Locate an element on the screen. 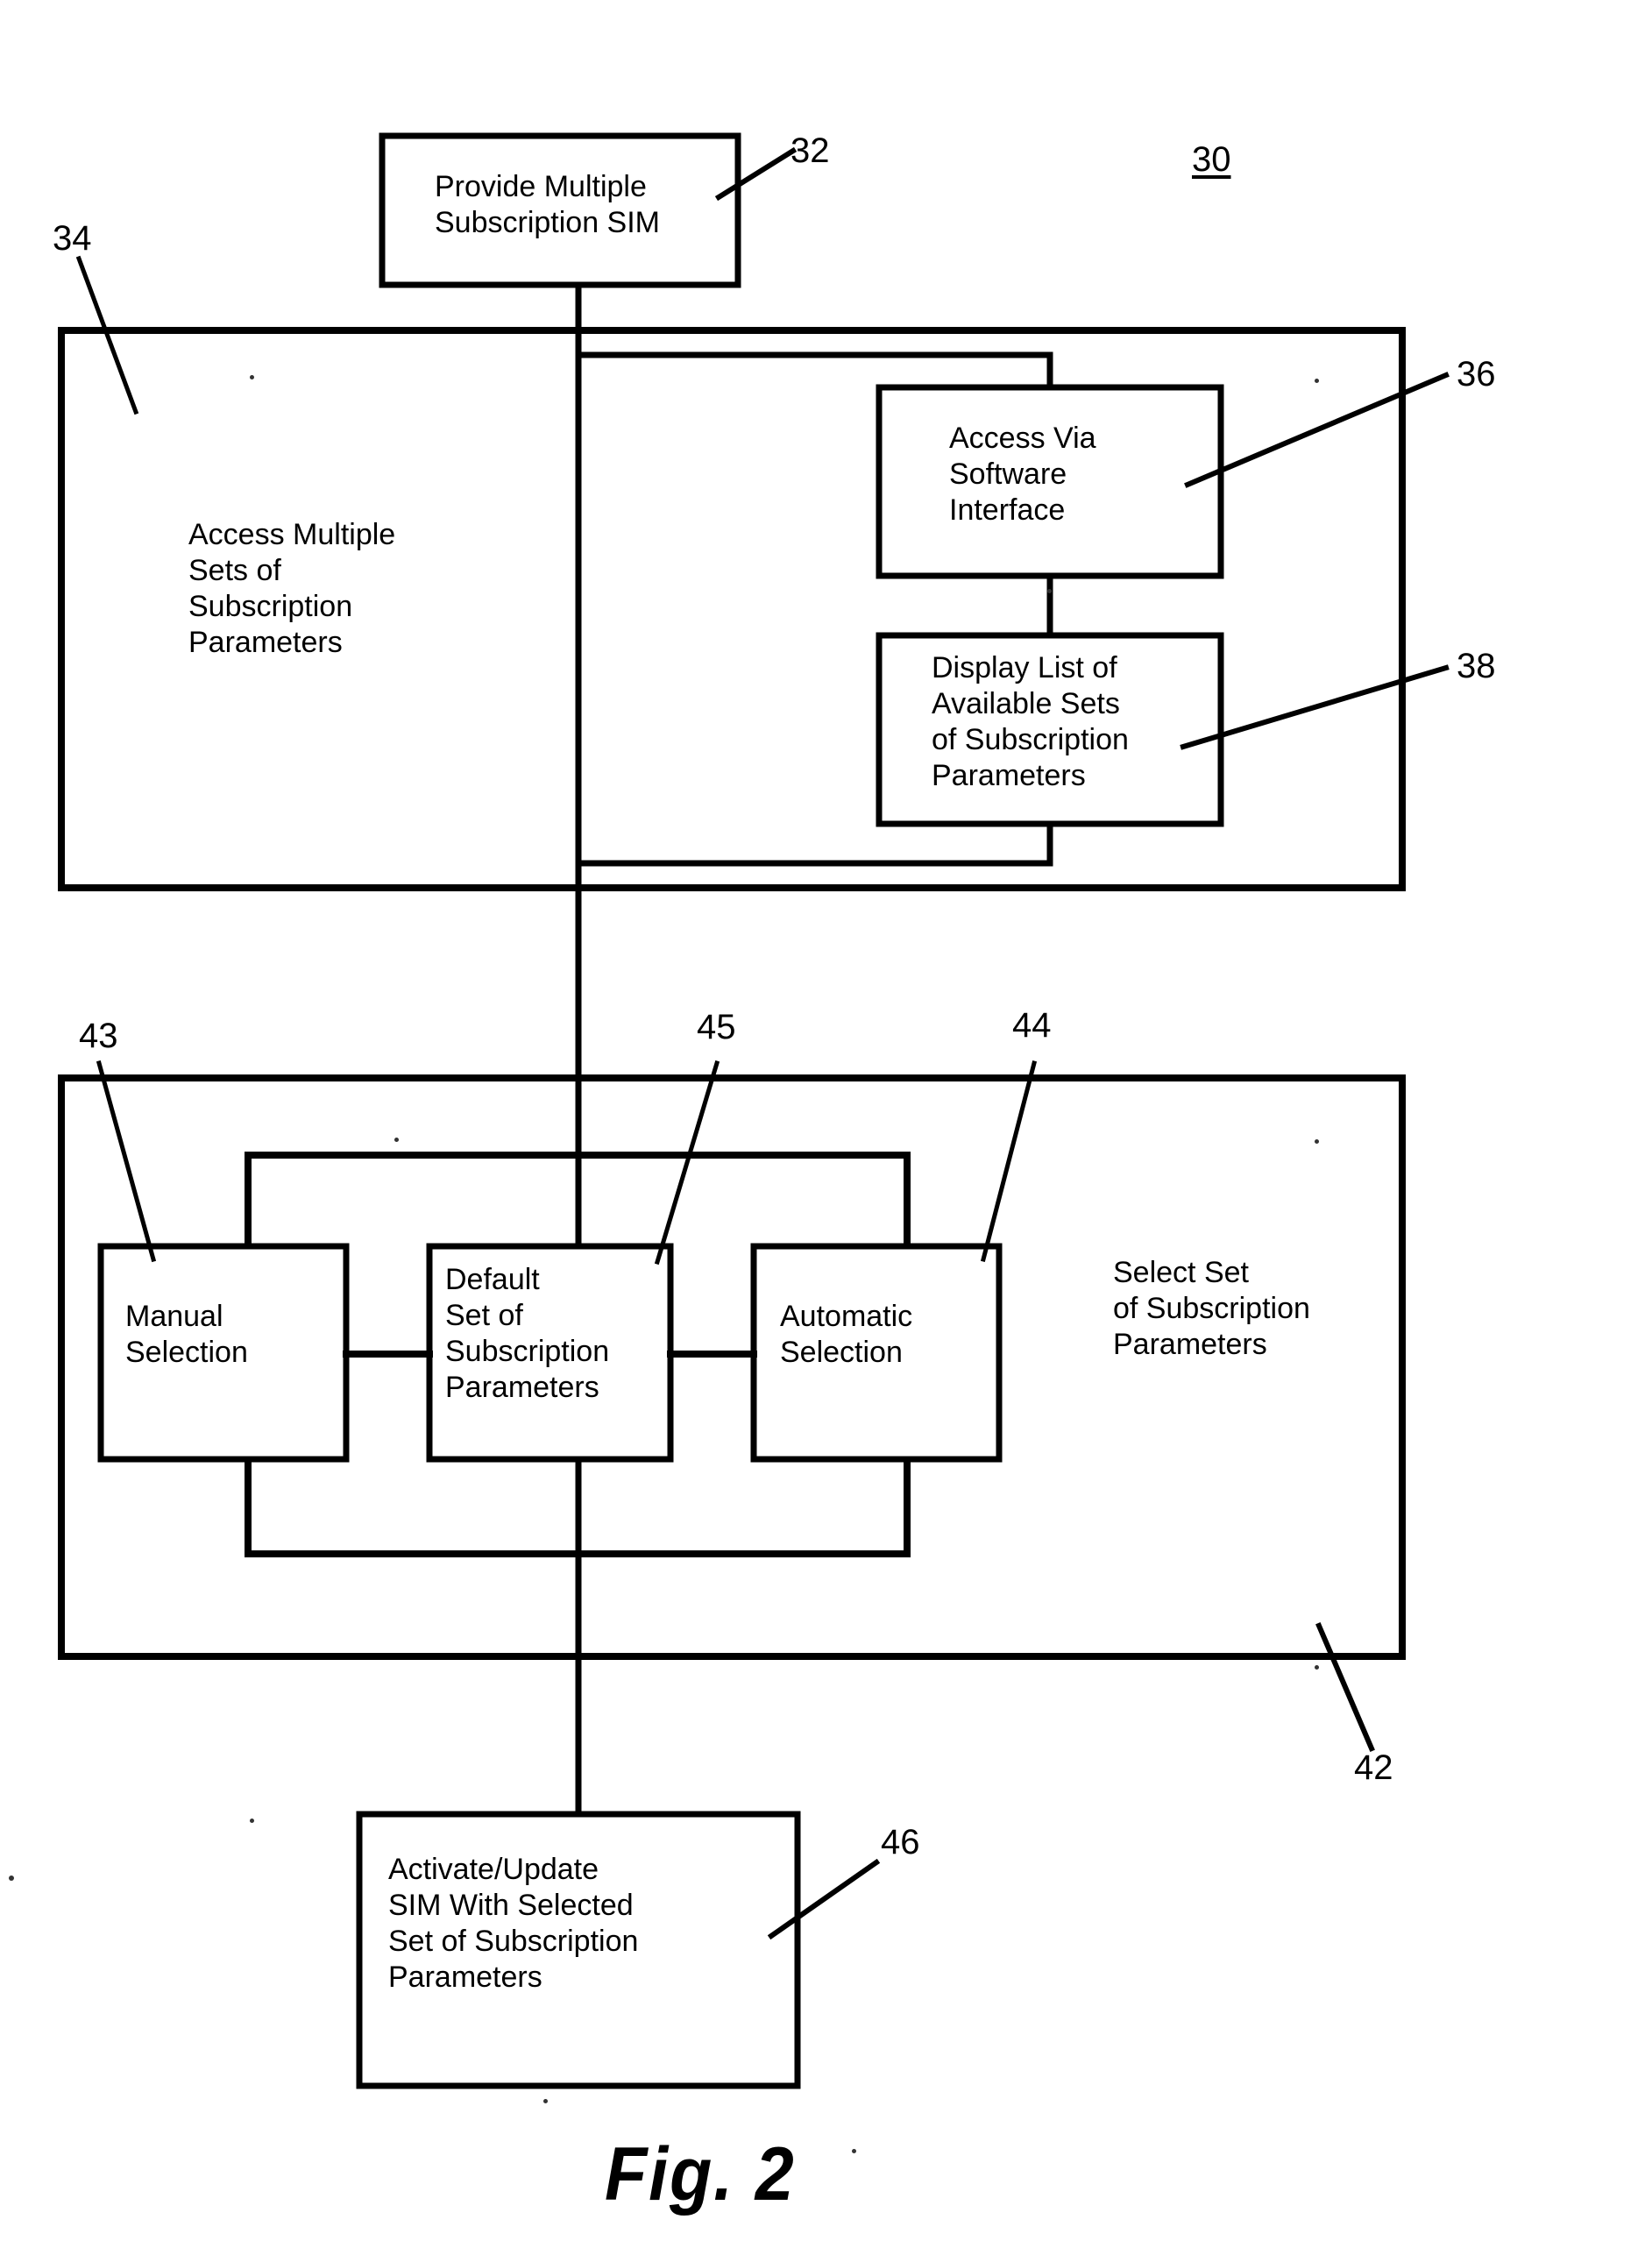  node-label-provide: Provide Multiple Subscription SIM is located at coordinates (547, 204).